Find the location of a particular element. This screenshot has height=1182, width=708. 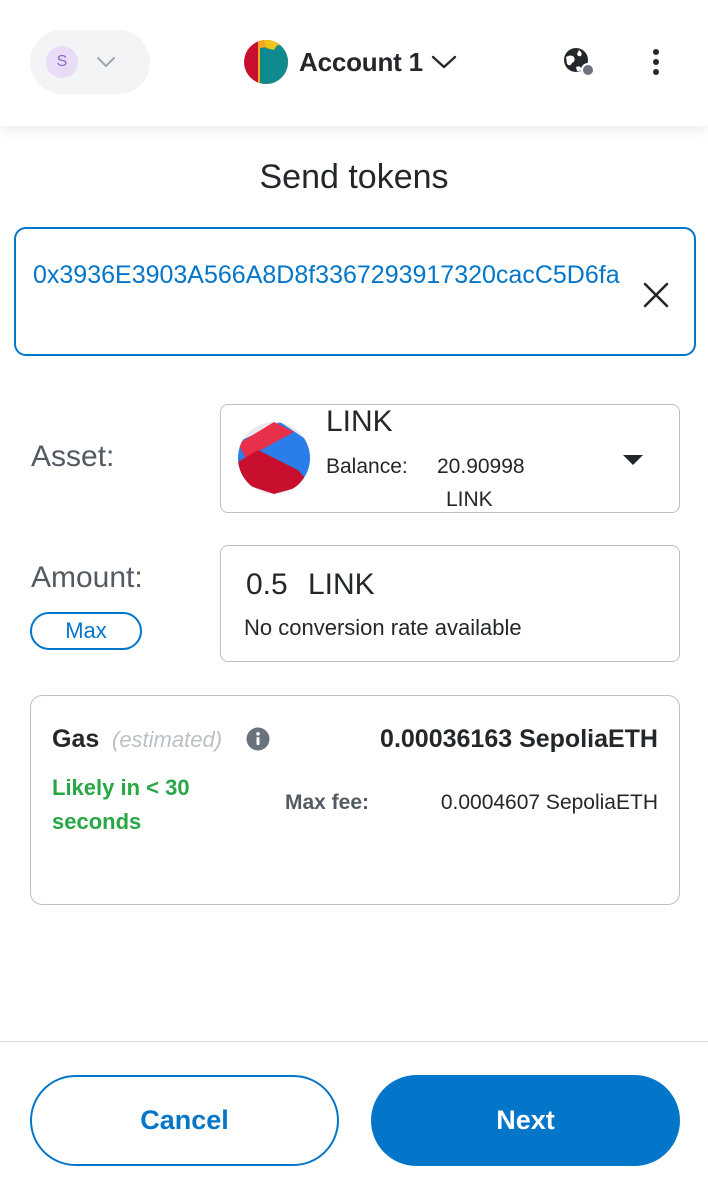

asset-selector: LINK Balance: 20.90998 LINK is located at coordinates (450, 458).